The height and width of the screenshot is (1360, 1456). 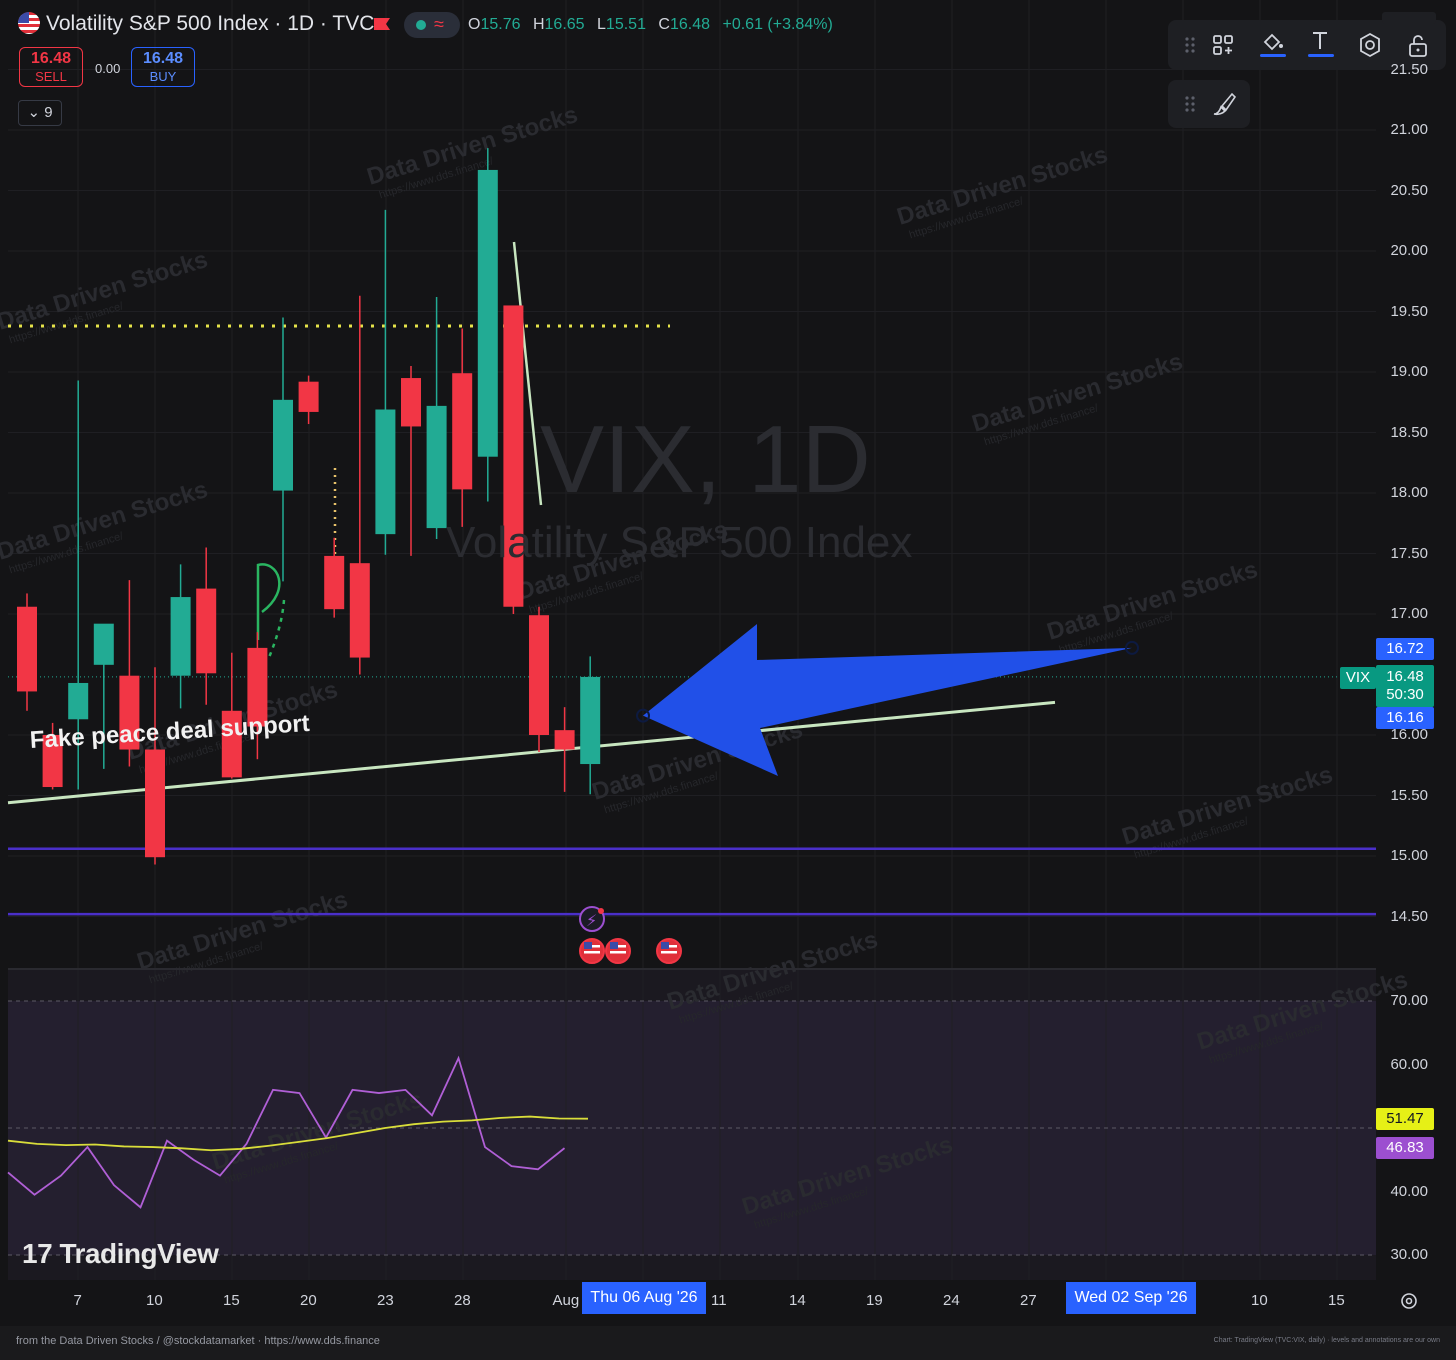 What do you see at coordinates (1405, 676) in the screenshot?
I see `last-price: 16.48` at bounding box center [1405, 676].